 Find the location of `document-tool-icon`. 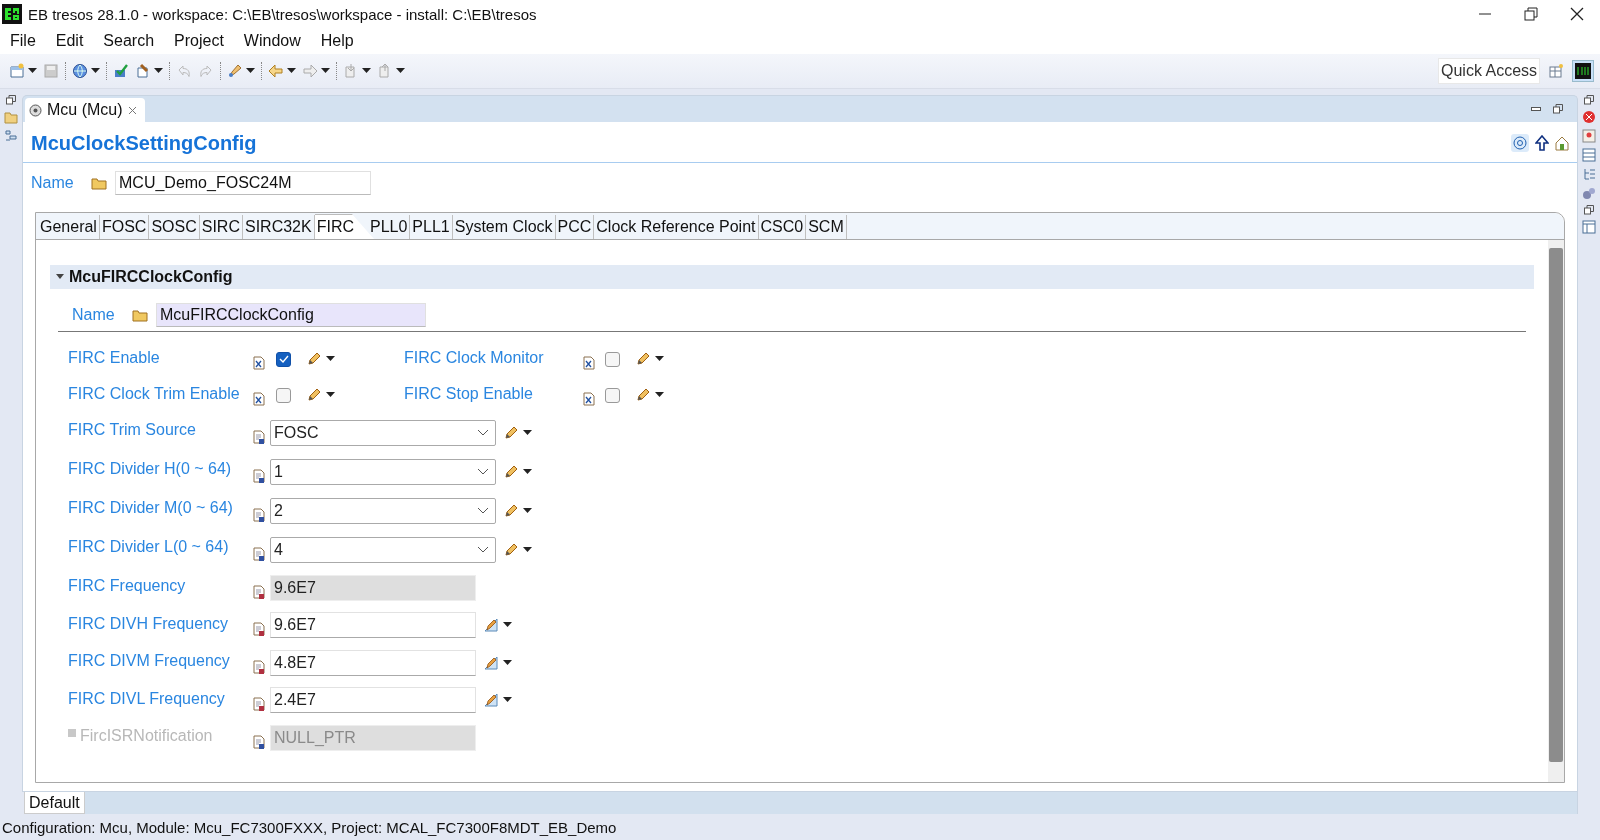

document-tool-icon is located at coordinates (143, 71).